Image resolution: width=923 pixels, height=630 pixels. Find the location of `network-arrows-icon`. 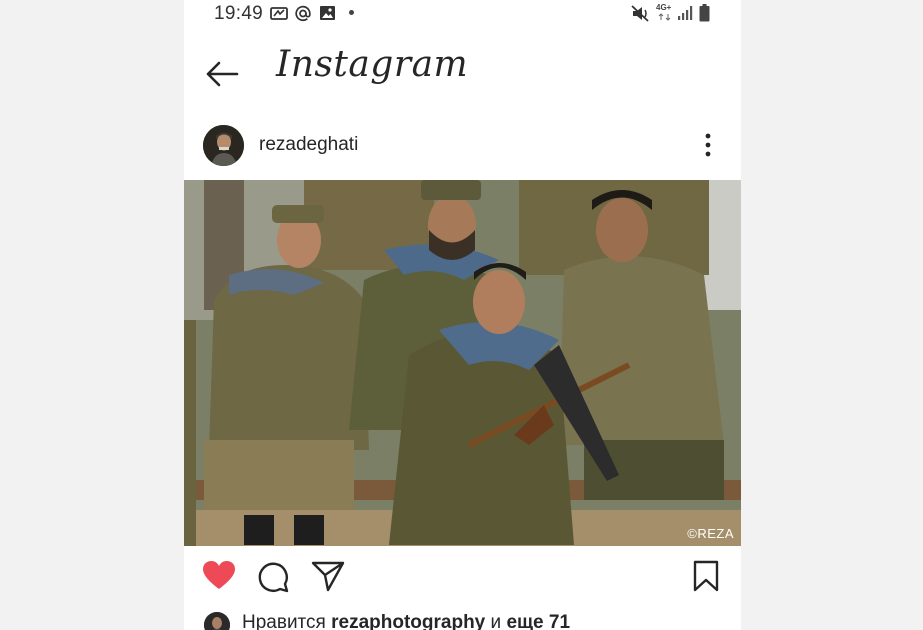

network-arrows-icon is located at coordinates (664, 17).